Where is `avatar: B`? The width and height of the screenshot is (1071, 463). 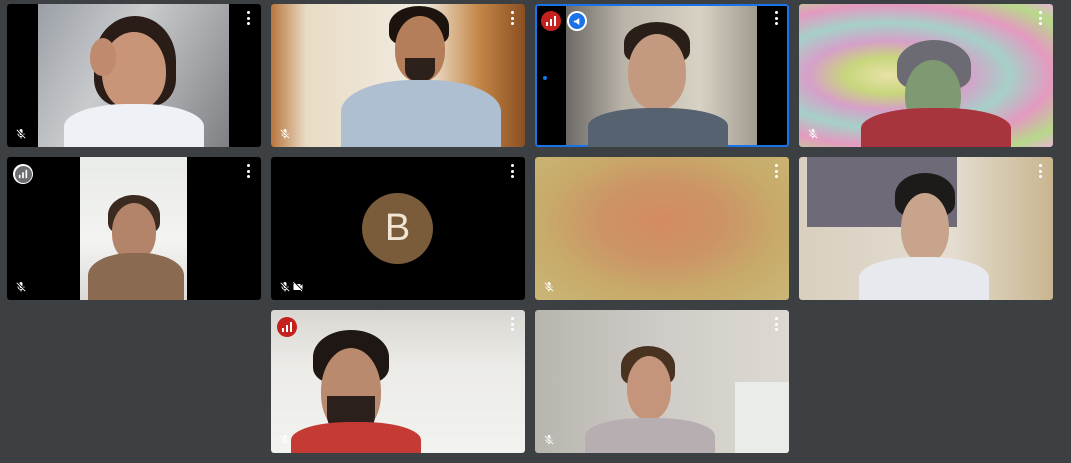 avatar: B is located at coordinates (397, 228).